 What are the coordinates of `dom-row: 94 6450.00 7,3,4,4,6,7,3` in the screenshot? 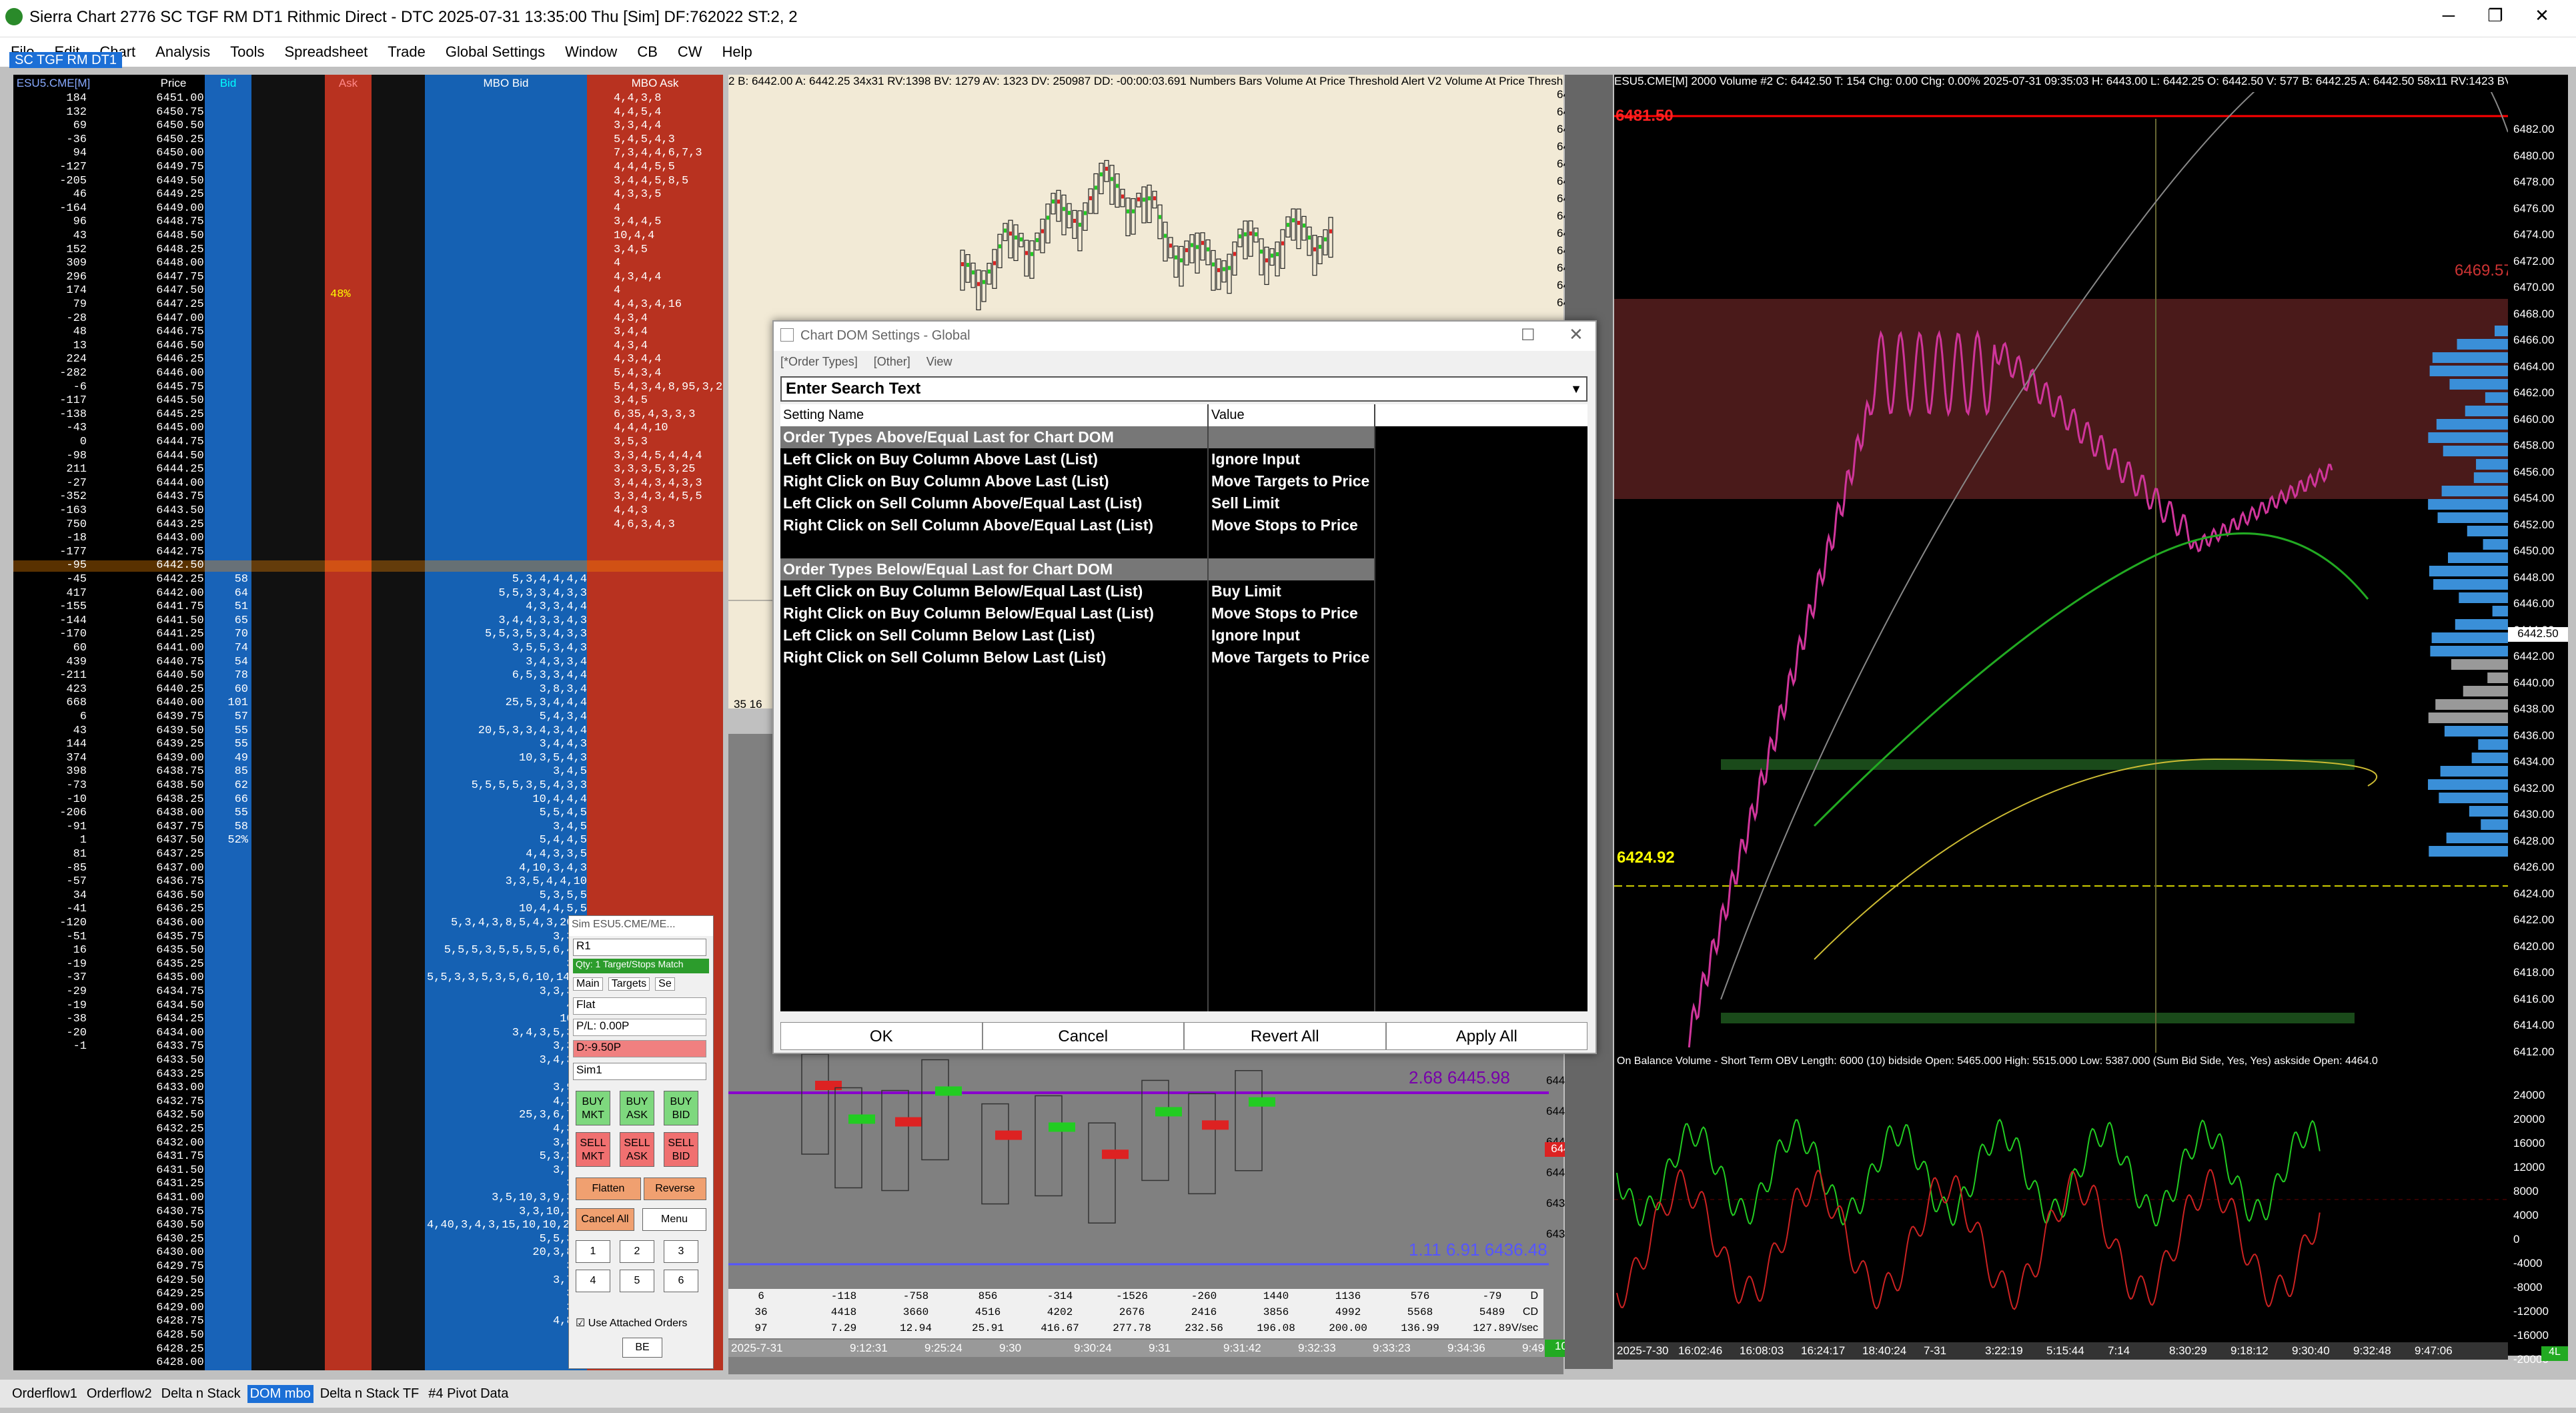 It's located at (368, 153).